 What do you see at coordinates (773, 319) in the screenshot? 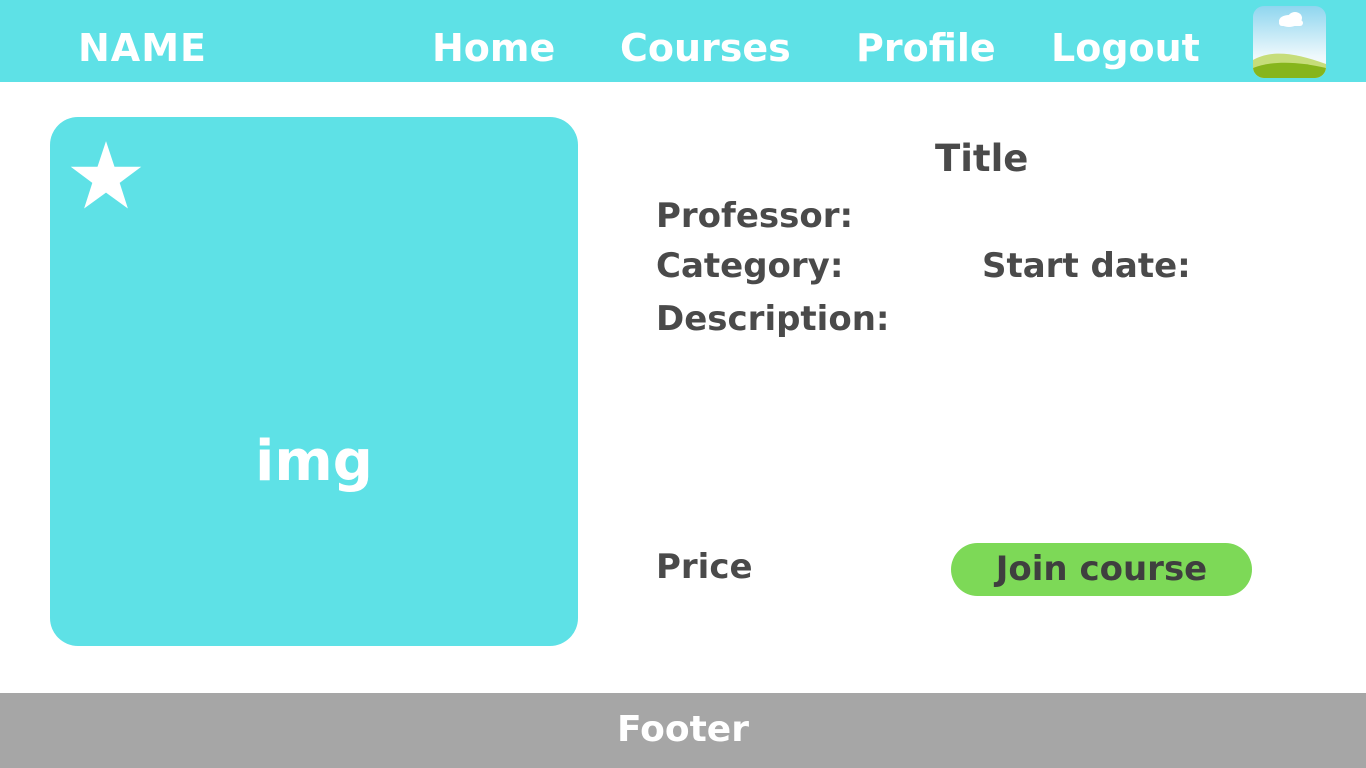
I see `description-label: Description:` at bounding box center [773, 319].